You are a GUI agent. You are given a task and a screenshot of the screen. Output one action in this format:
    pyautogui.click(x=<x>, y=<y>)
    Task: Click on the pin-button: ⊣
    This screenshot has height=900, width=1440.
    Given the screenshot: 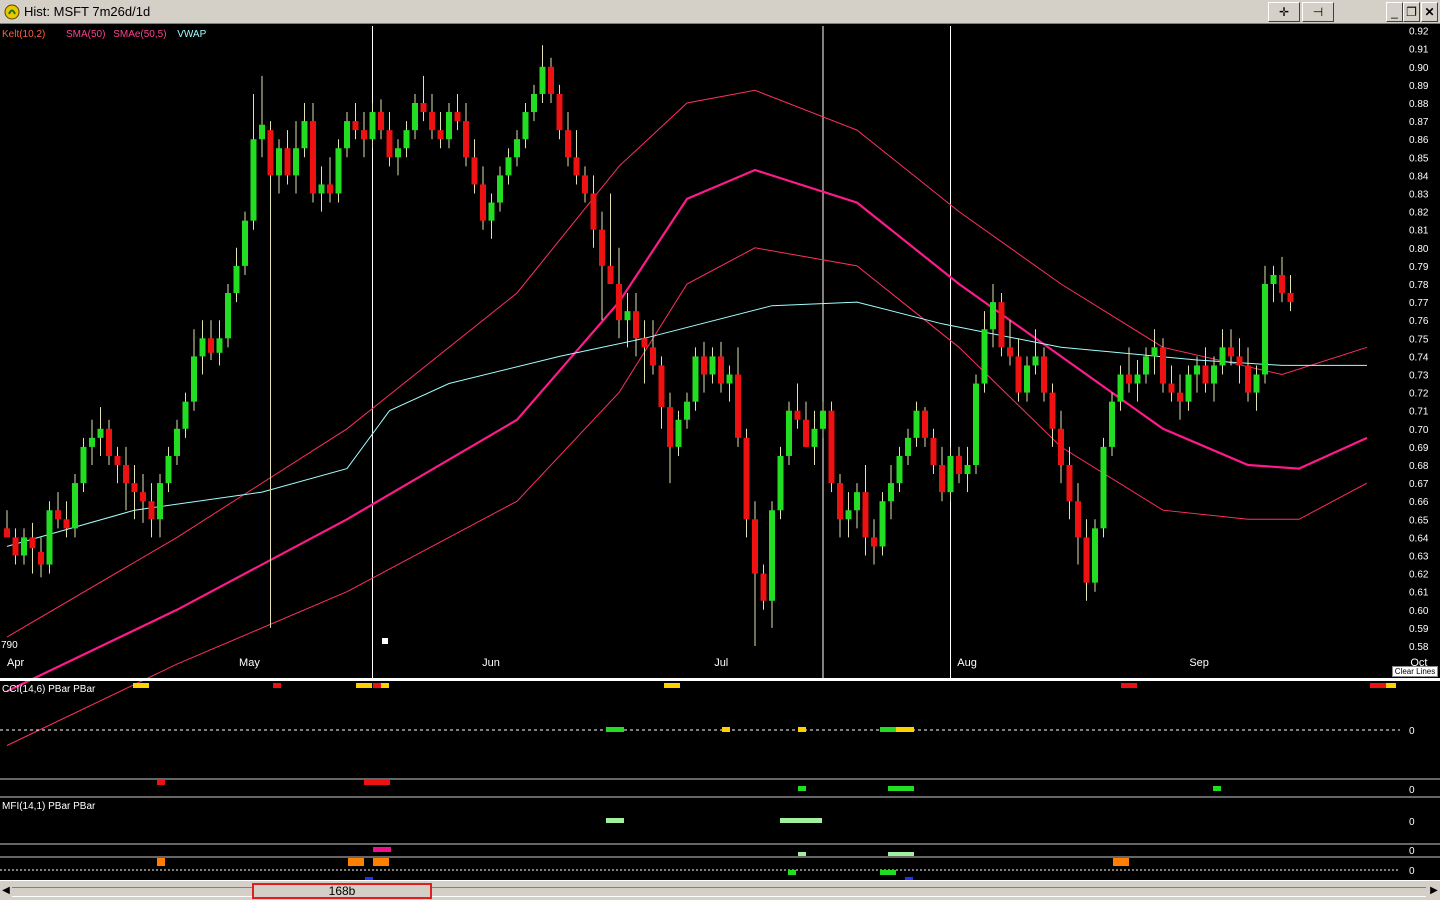 What is the action you would take?
    pyautogui.click(x=1318, y=12)
    